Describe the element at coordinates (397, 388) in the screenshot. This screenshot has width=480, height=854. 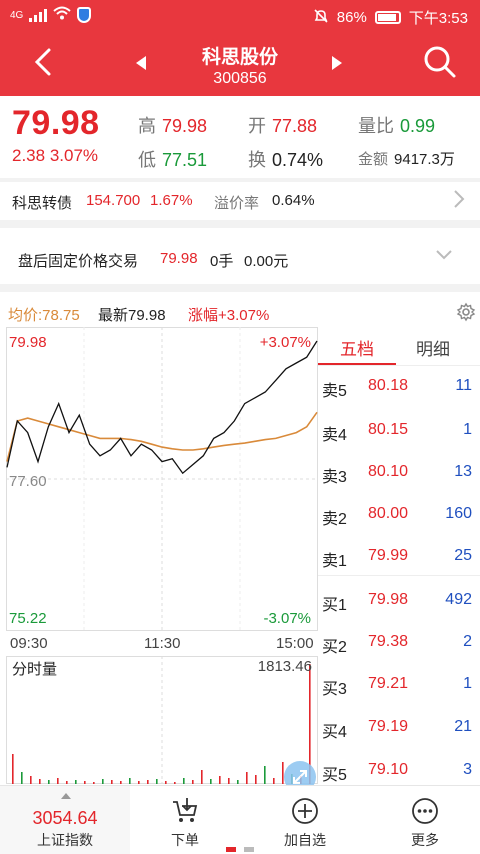
I see `ask-row: 卖5 80.18 11` at that location.